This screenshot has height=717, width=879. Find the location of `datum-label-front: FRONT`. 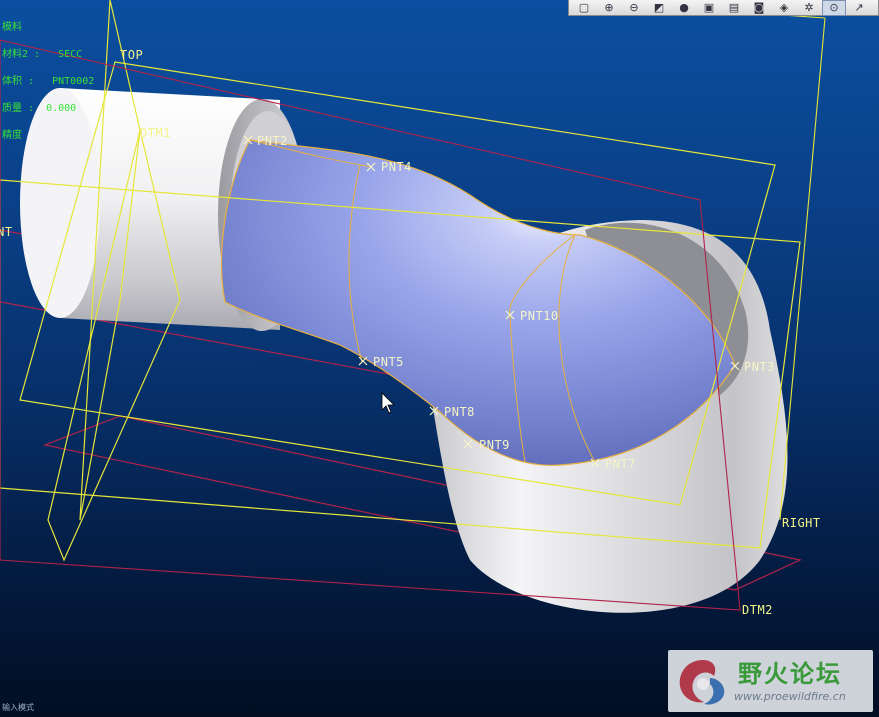

datum-label-front: FRONT is located at coordinates (6, 232).